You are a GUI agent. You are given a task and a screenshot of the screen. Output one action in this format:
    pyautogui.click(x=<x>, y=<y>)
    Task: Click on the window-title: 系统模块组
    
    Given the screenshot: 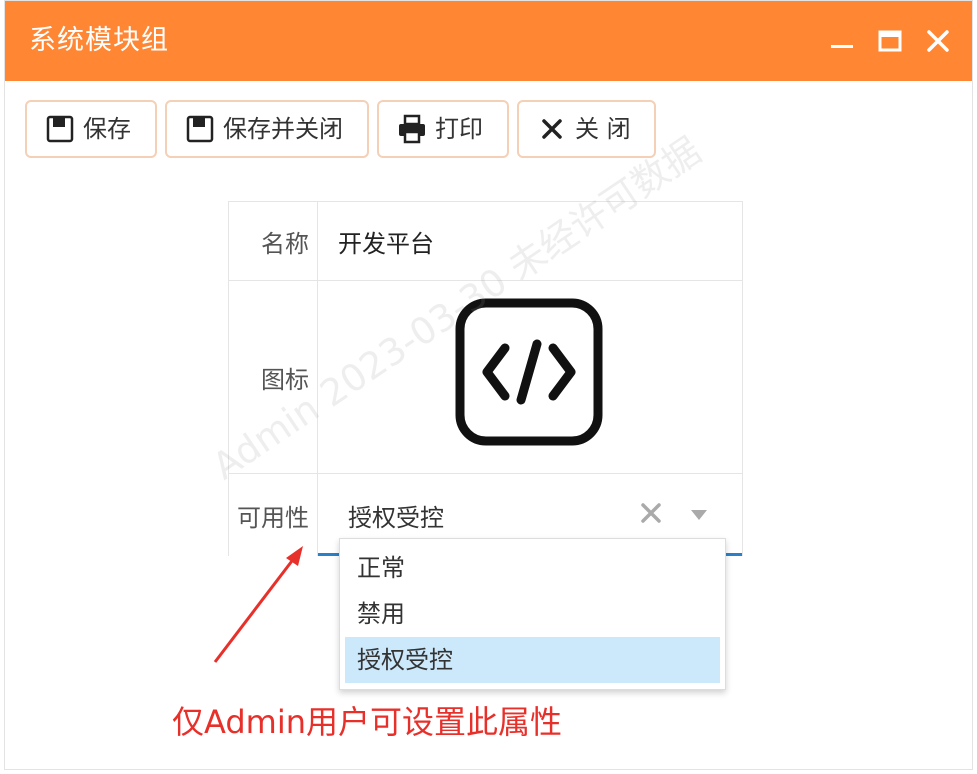 What is the action you would take?
    pyautogui.click(x=99, y=40)
    